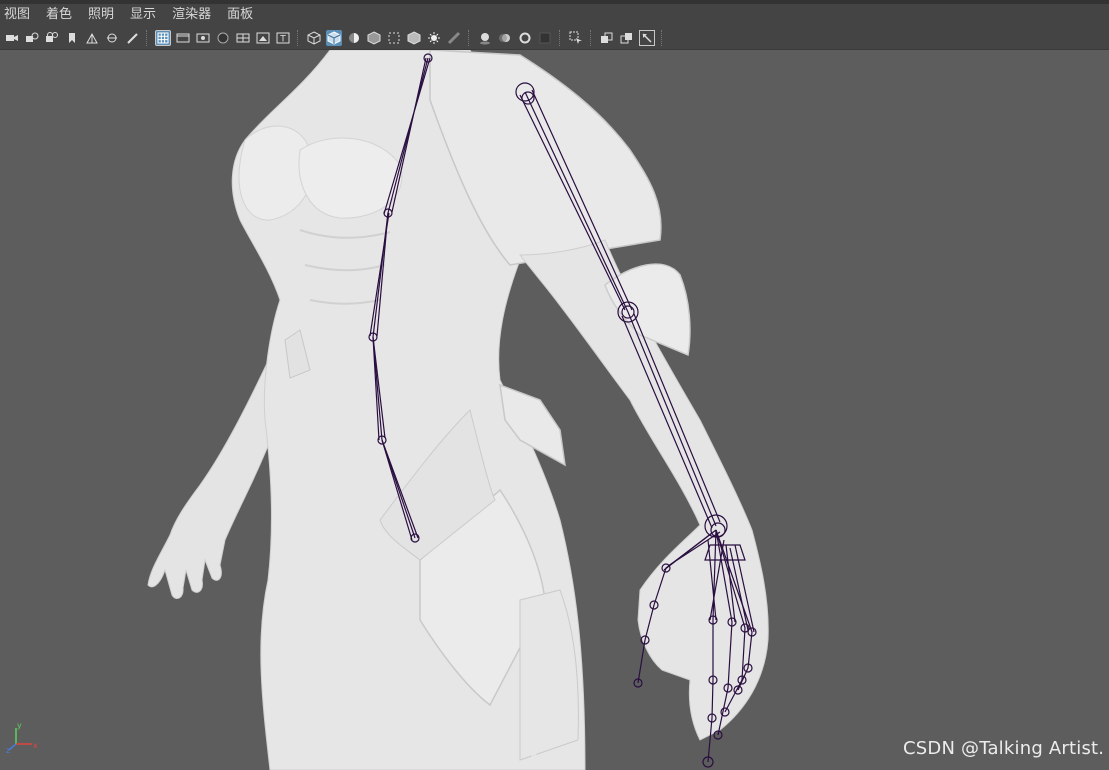 This screenshot has height=770, width=1109. What do you see at coordinates (647, 37) in the screenshot?
I see `two-sided-lighting-icon` at bounding box center [647, 37].